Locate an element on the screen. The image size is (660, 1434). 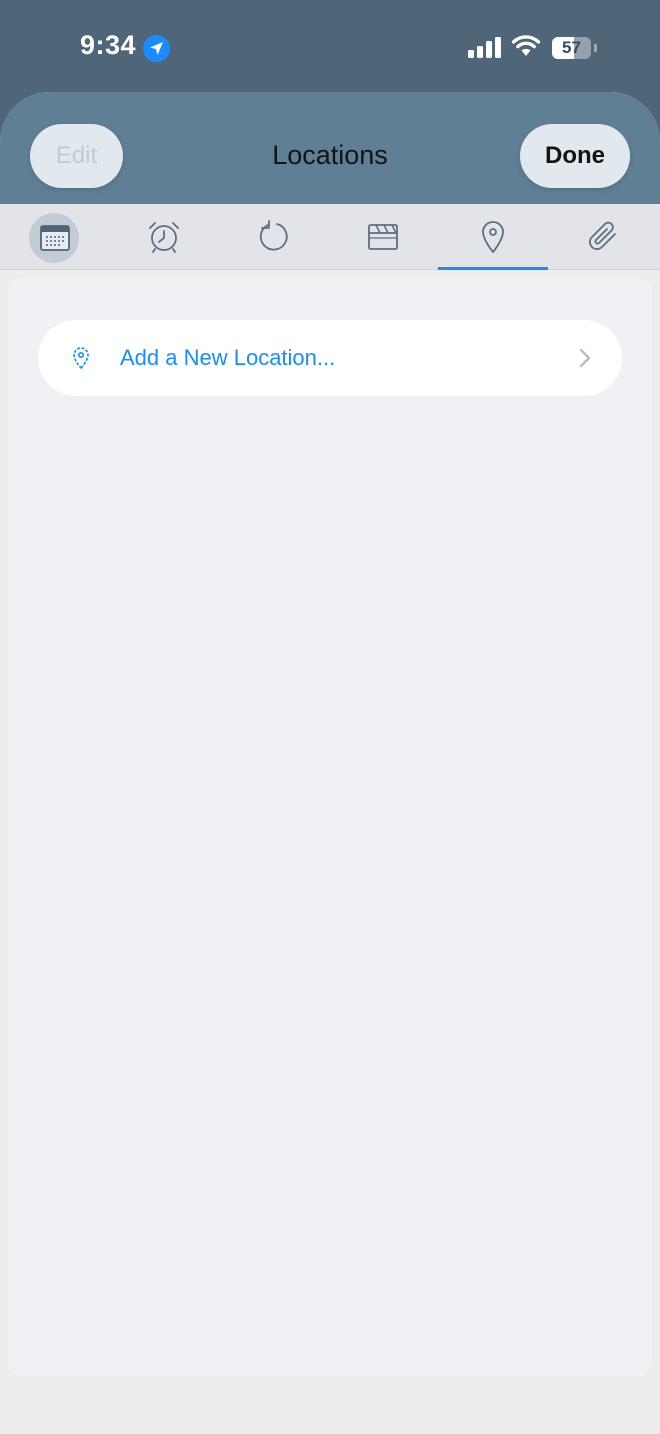
active-tab-indicator is located at coordinates (493, 268).